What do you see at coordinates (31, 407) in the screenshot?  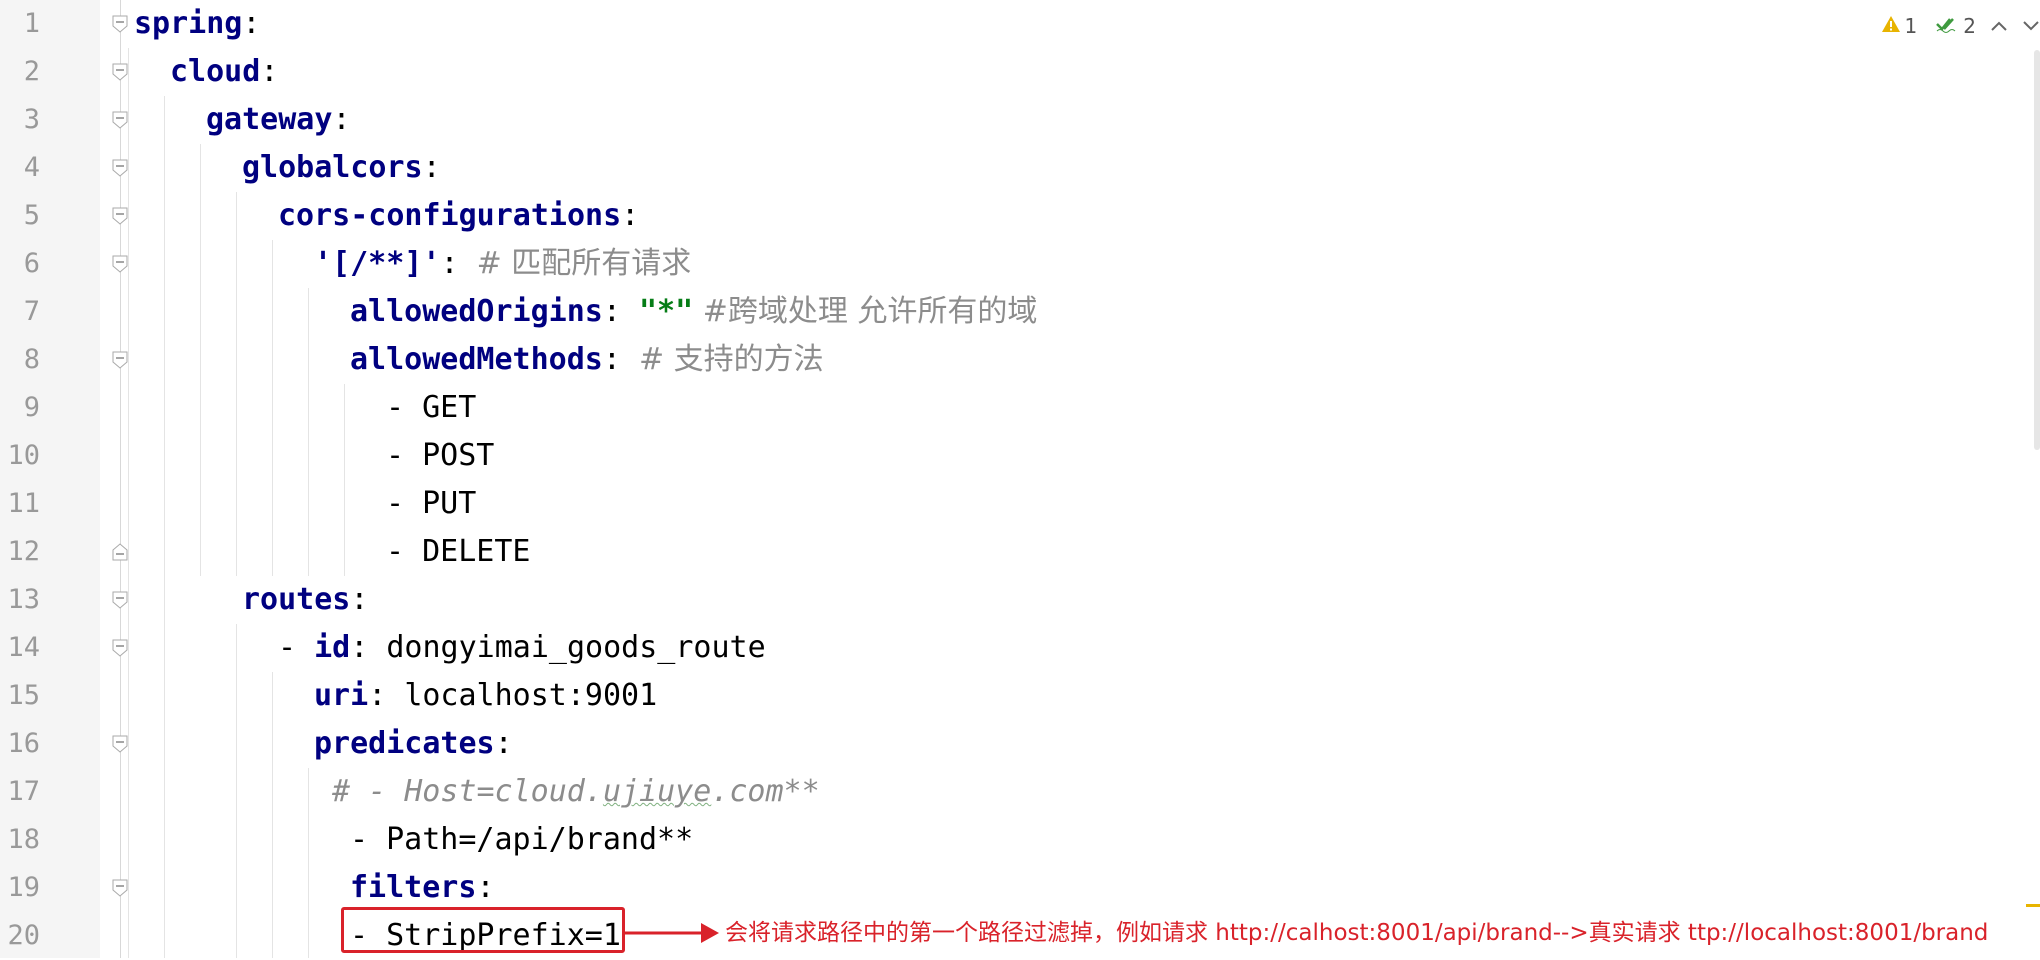 I see `line-number: 9` at bounding box center [31, 407].